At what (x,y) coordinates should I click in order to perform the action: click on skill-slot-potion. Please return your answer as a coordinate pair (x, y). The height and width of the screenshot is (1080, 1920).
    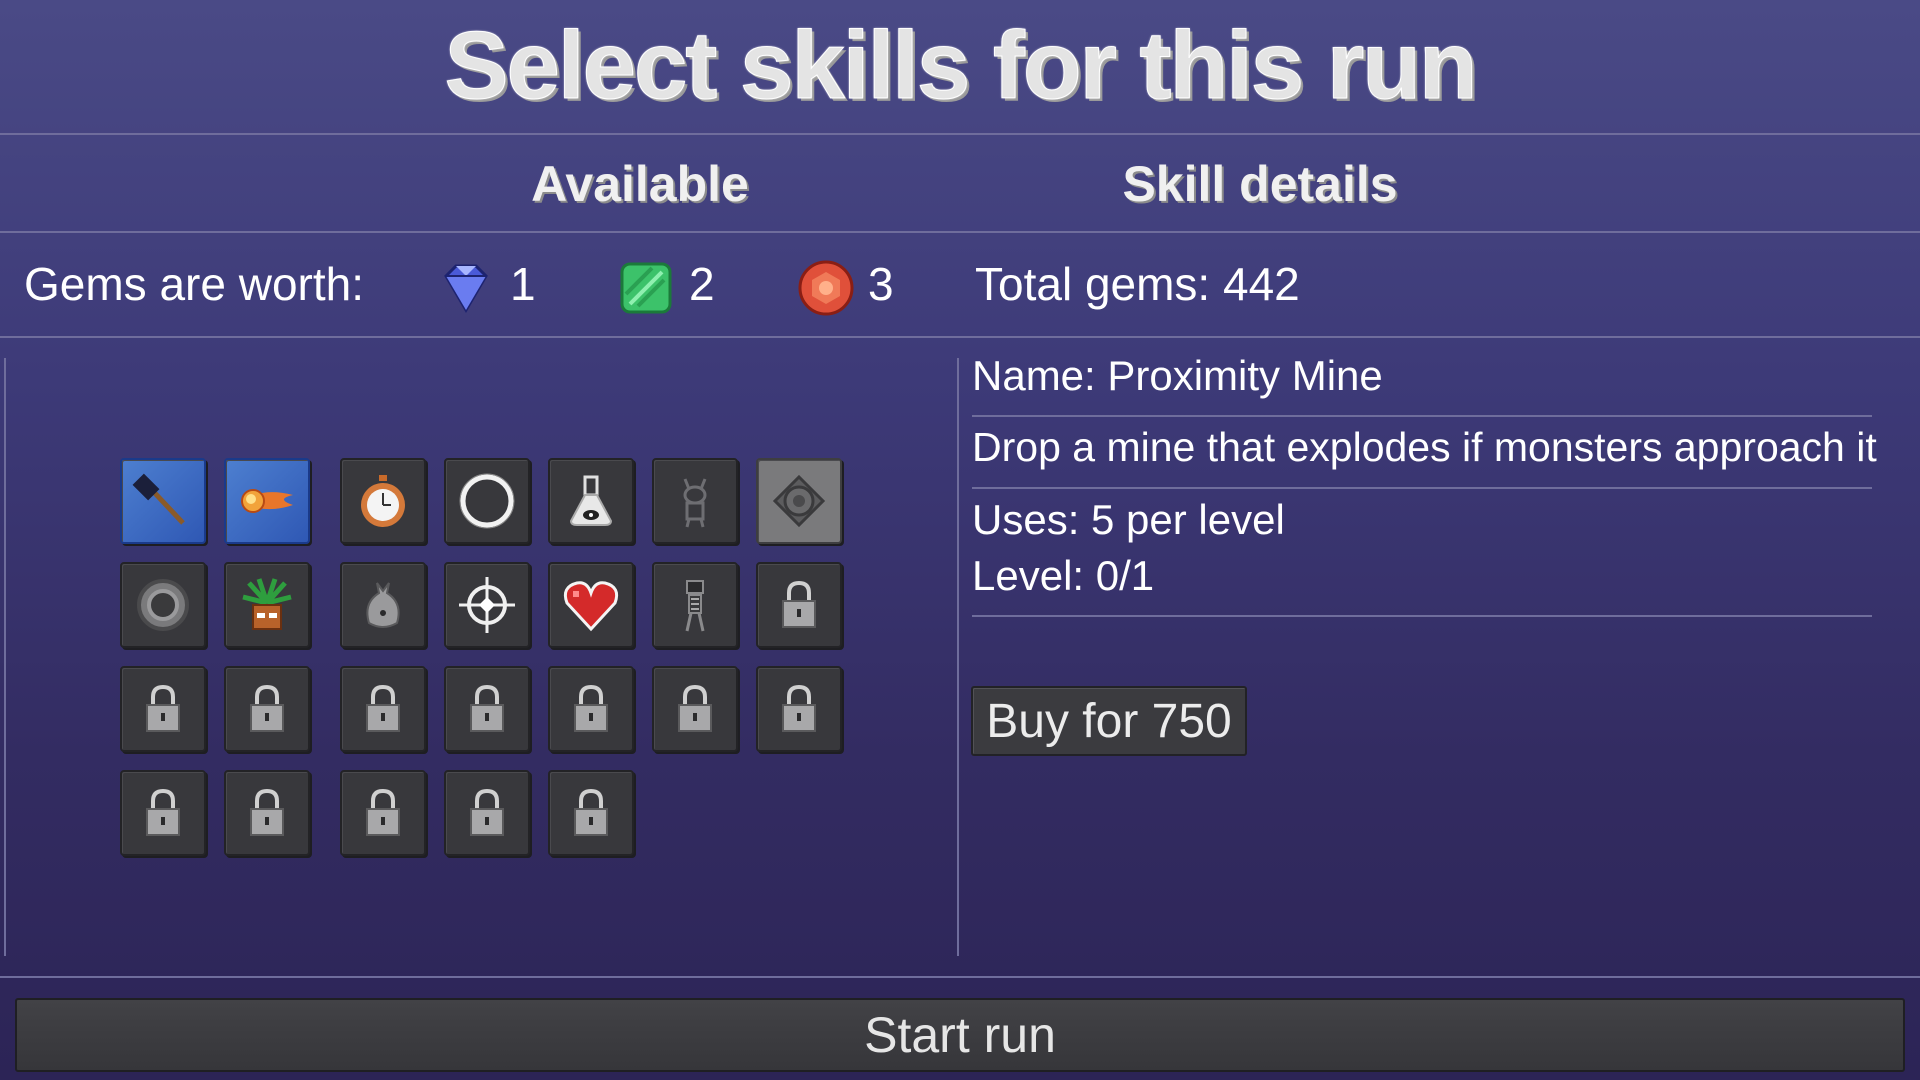
    Looking at the image, I should click on (591, 501).